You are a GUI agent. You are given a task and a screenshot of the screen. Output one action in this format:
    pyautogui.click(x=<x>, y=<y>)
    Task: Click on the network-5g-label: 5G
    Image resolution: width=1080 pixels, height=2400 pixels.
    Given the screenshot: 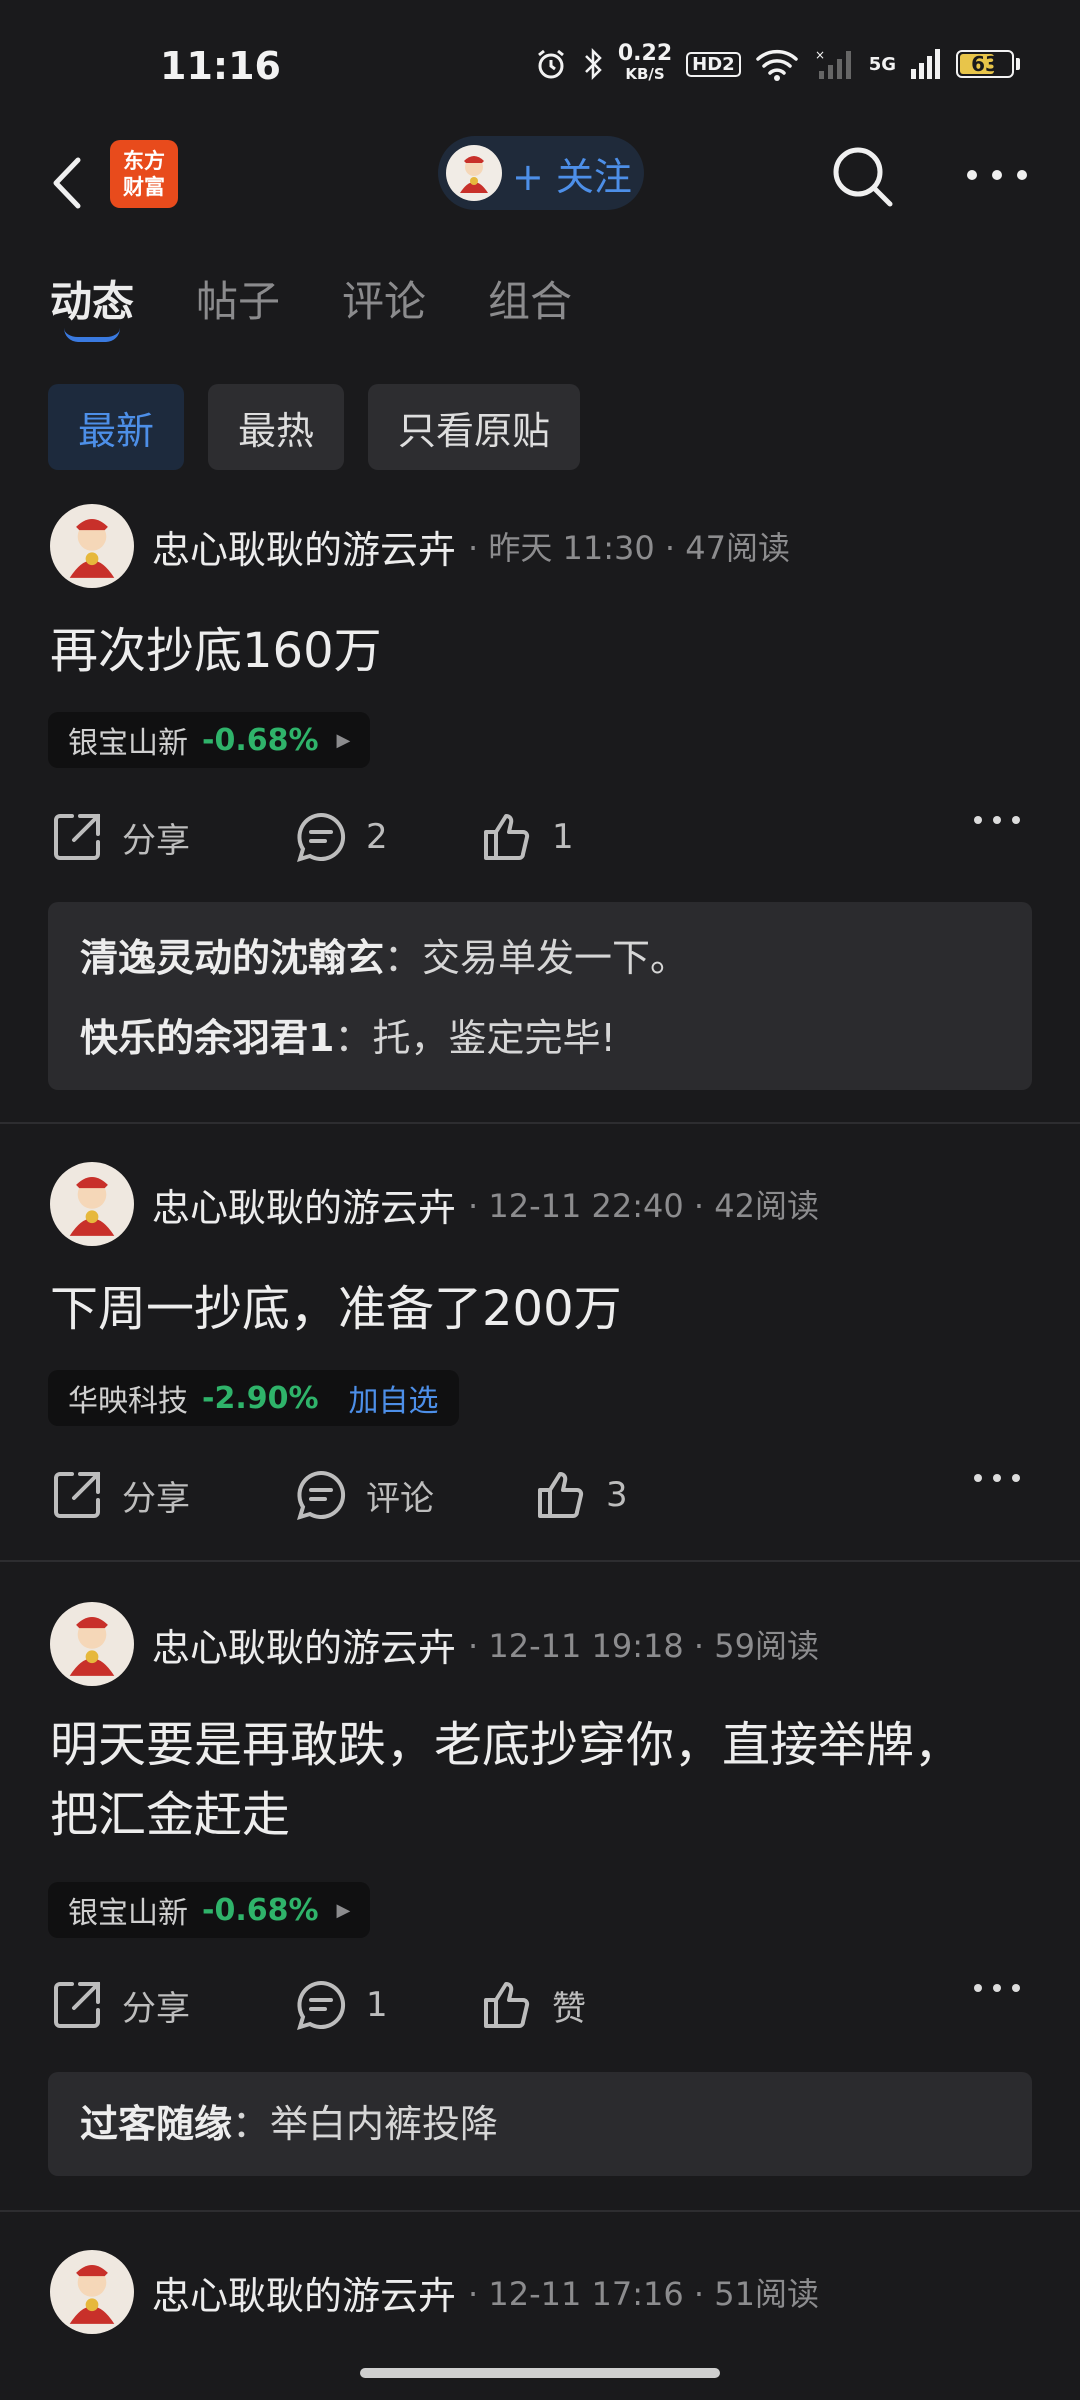 What is the action you would take?
    pyautogui.click(x=882, y=64)
    